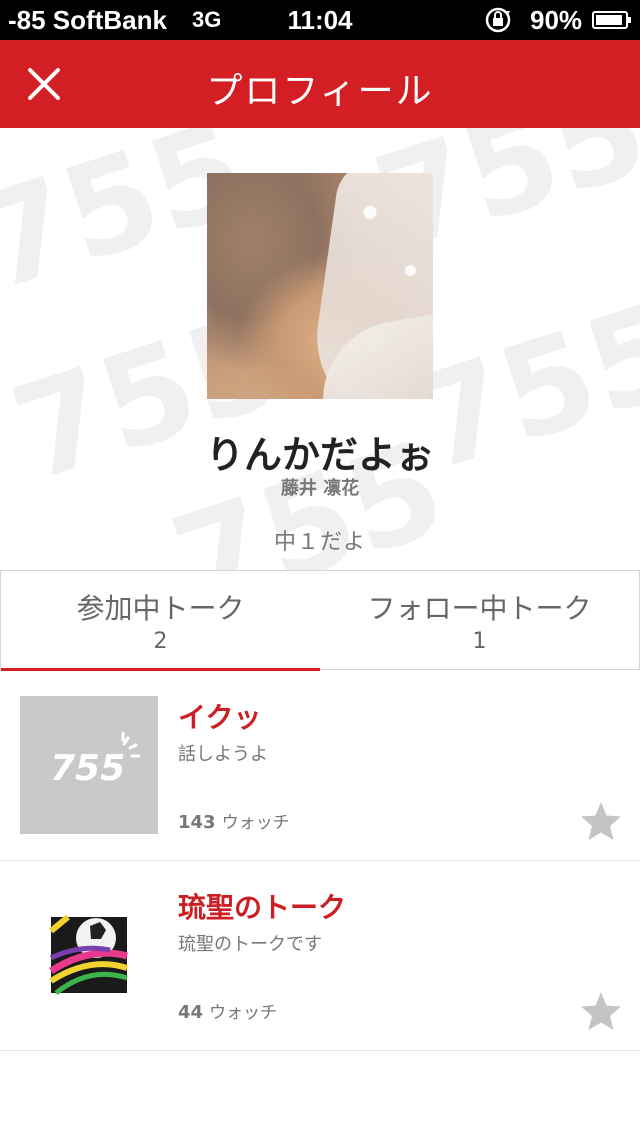 This screenshot has height=1136, width=640. I want to click on watch-number: 44, so click(191, 1012).